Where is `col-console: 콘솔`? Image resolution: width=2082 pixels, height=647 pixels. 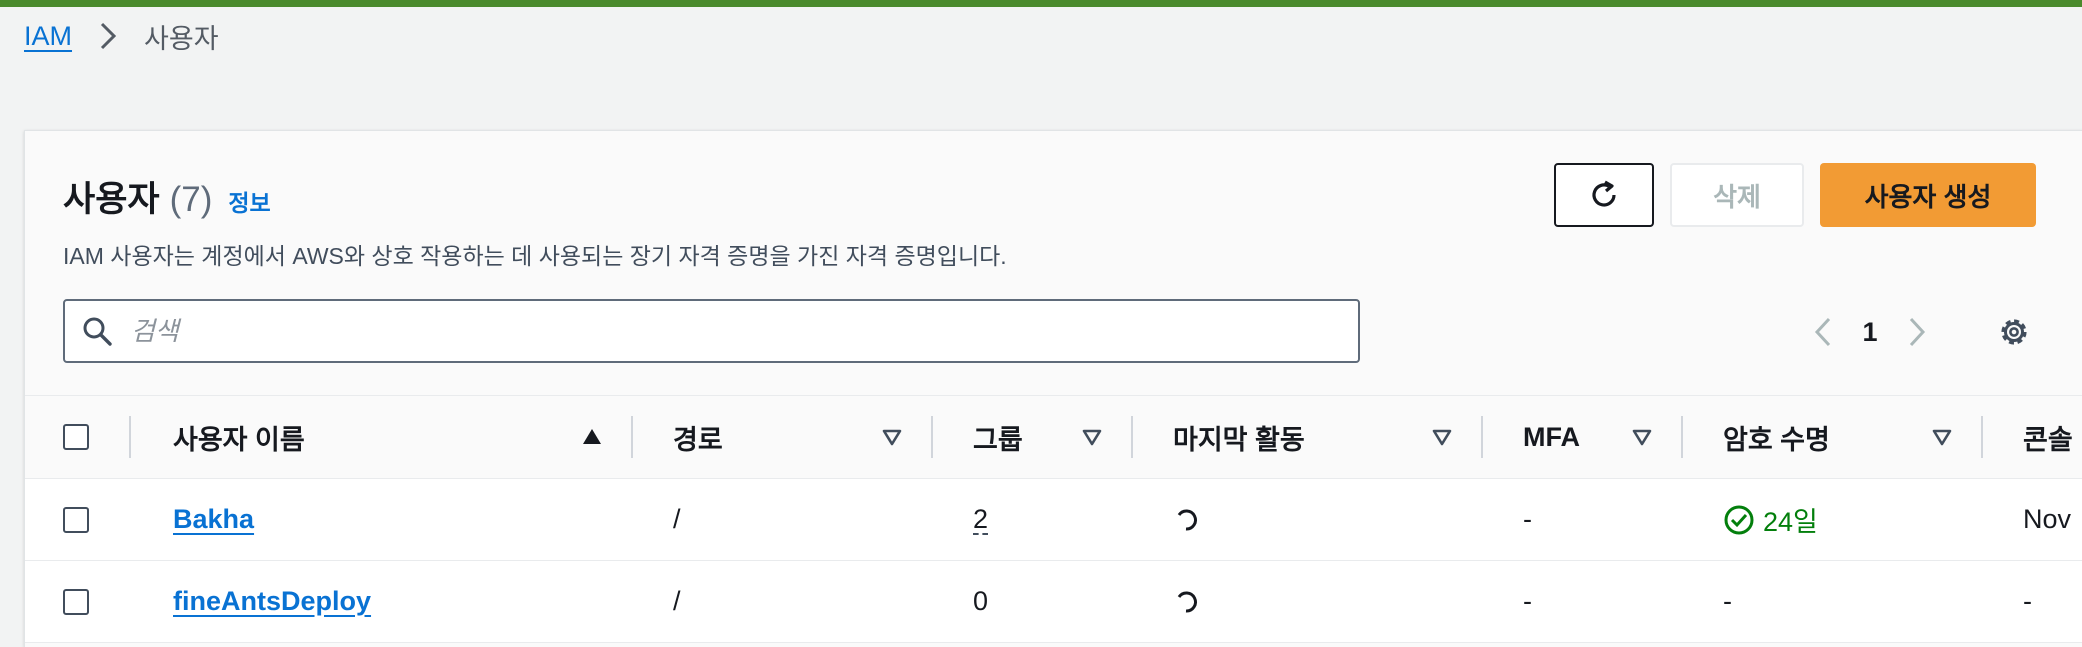
col-console: 콘솔 is located at coordinates (2048, 437).